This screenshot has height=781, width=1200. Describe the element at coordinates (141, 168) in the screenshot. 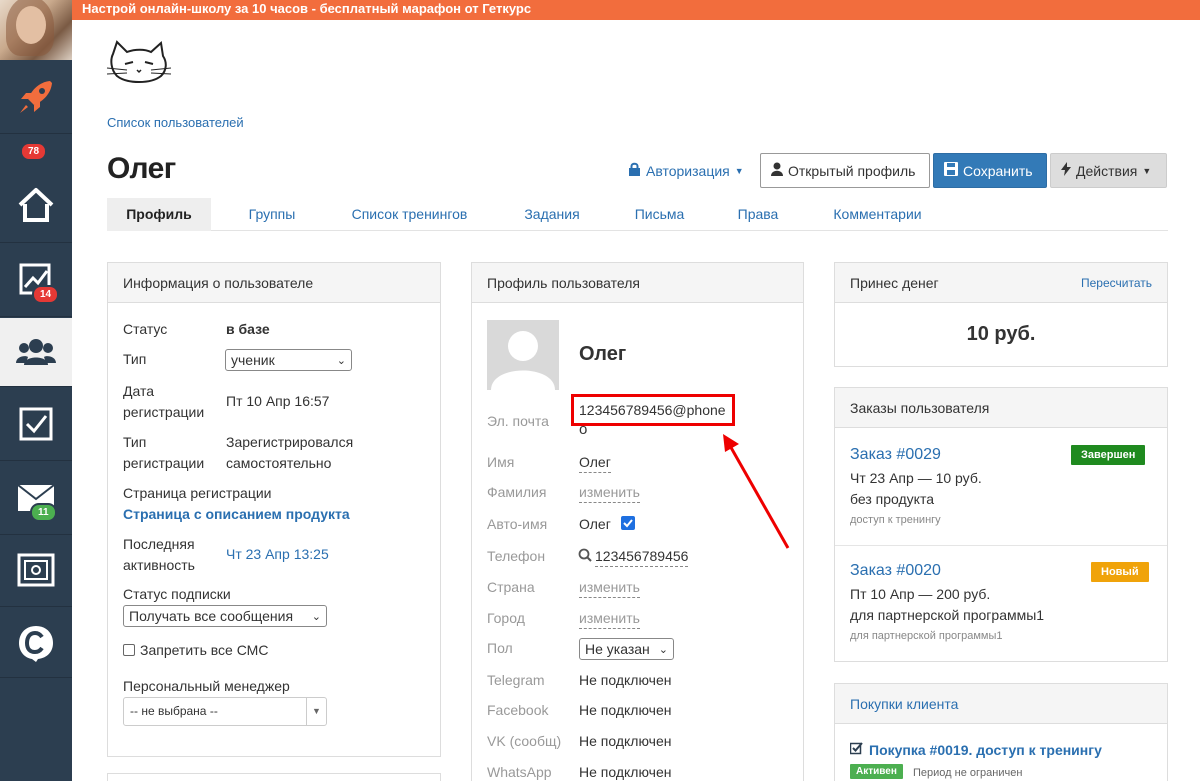

I see `page-title: Олег` at that location.